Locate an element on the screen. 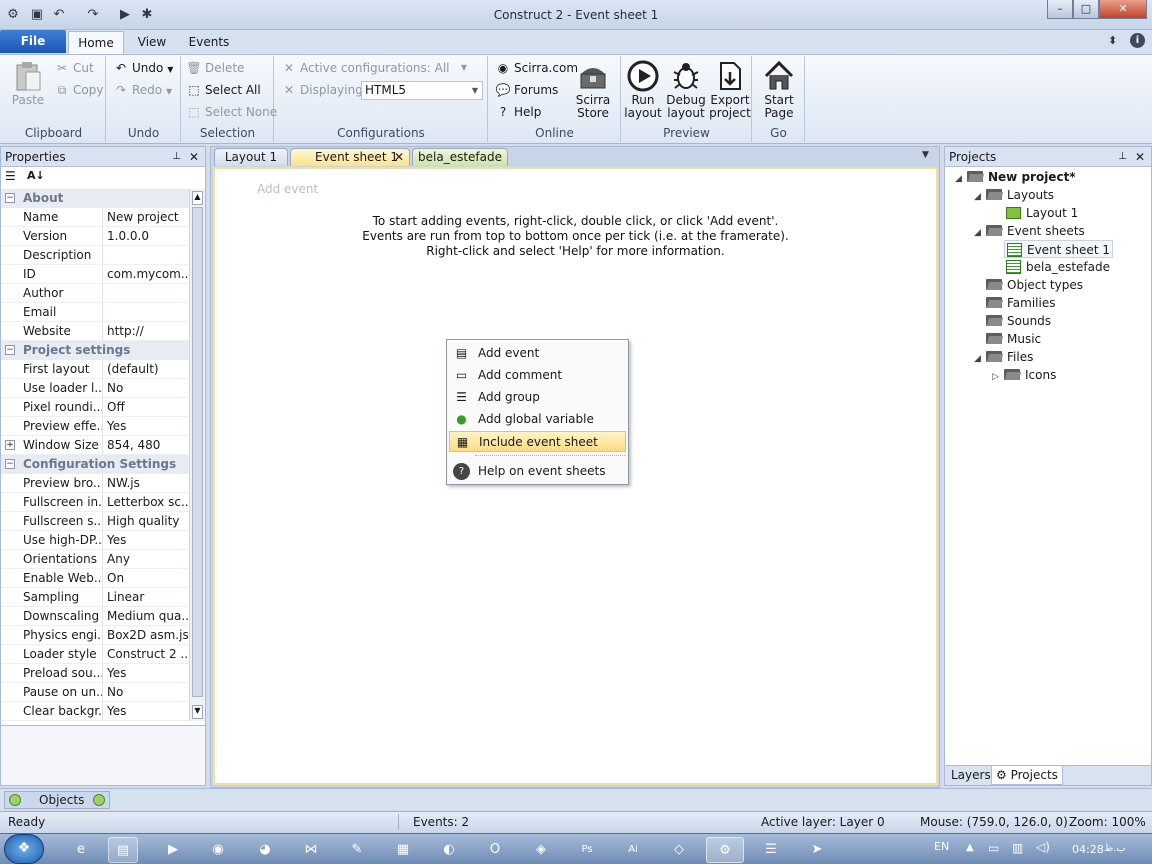  help-link: ? Help is located at coordinates (518, 112).